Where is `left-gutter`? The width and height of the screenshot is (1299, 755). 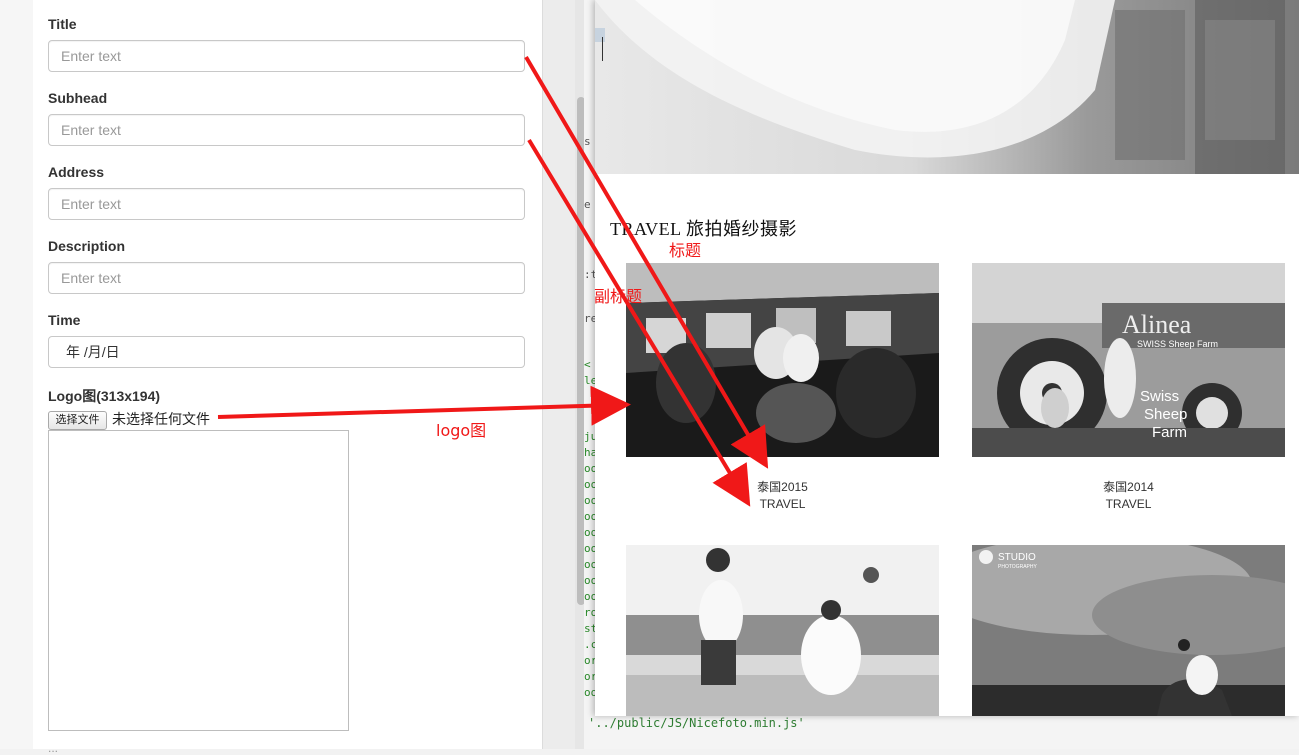
left-gutter is located at coordinates (17, 374).